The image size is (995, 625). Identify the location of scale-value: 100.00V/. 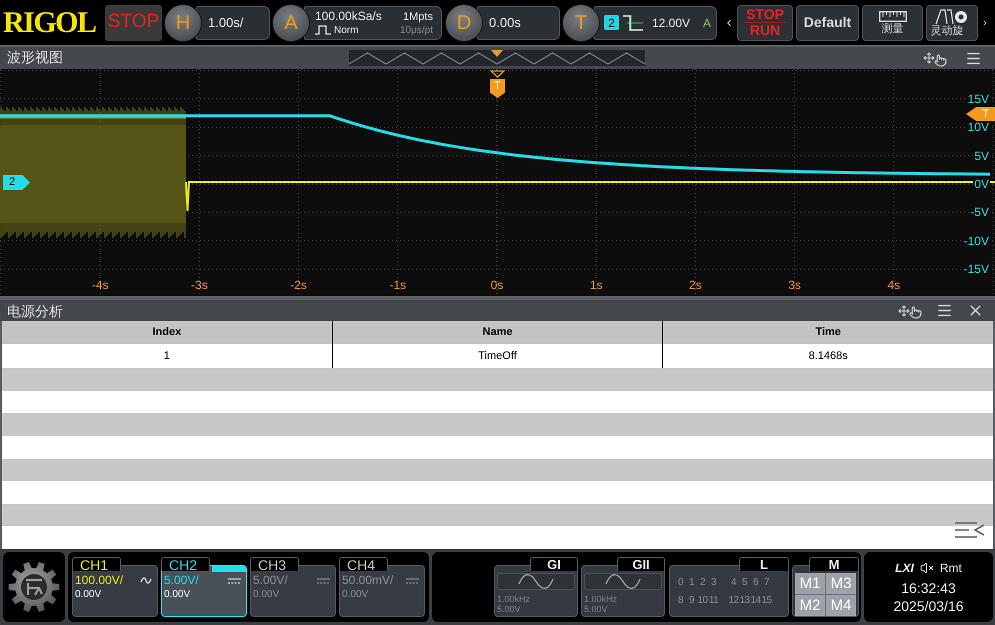
(99, 580).